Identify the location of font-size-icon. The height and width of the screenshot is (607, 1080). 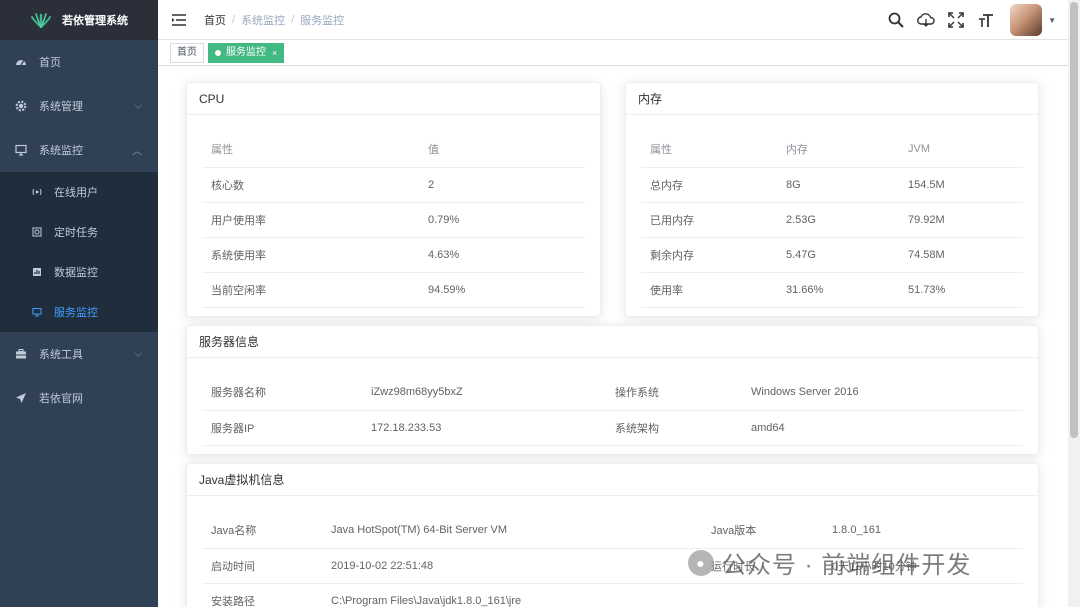
(986, 20).